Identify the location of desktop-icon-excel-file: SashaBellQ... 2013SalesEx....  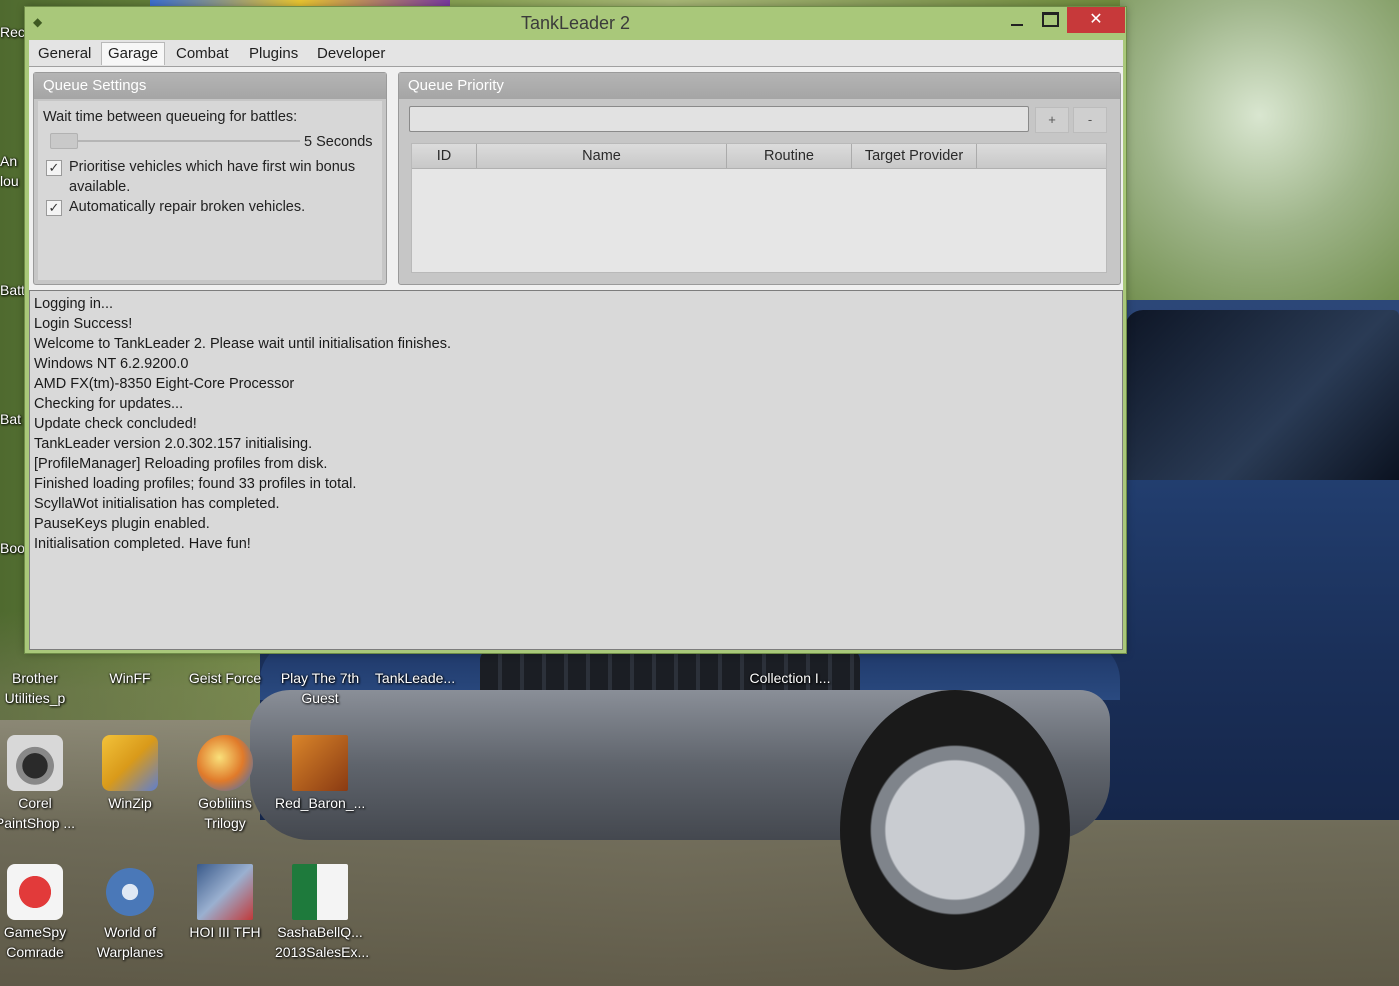
(322, 913).